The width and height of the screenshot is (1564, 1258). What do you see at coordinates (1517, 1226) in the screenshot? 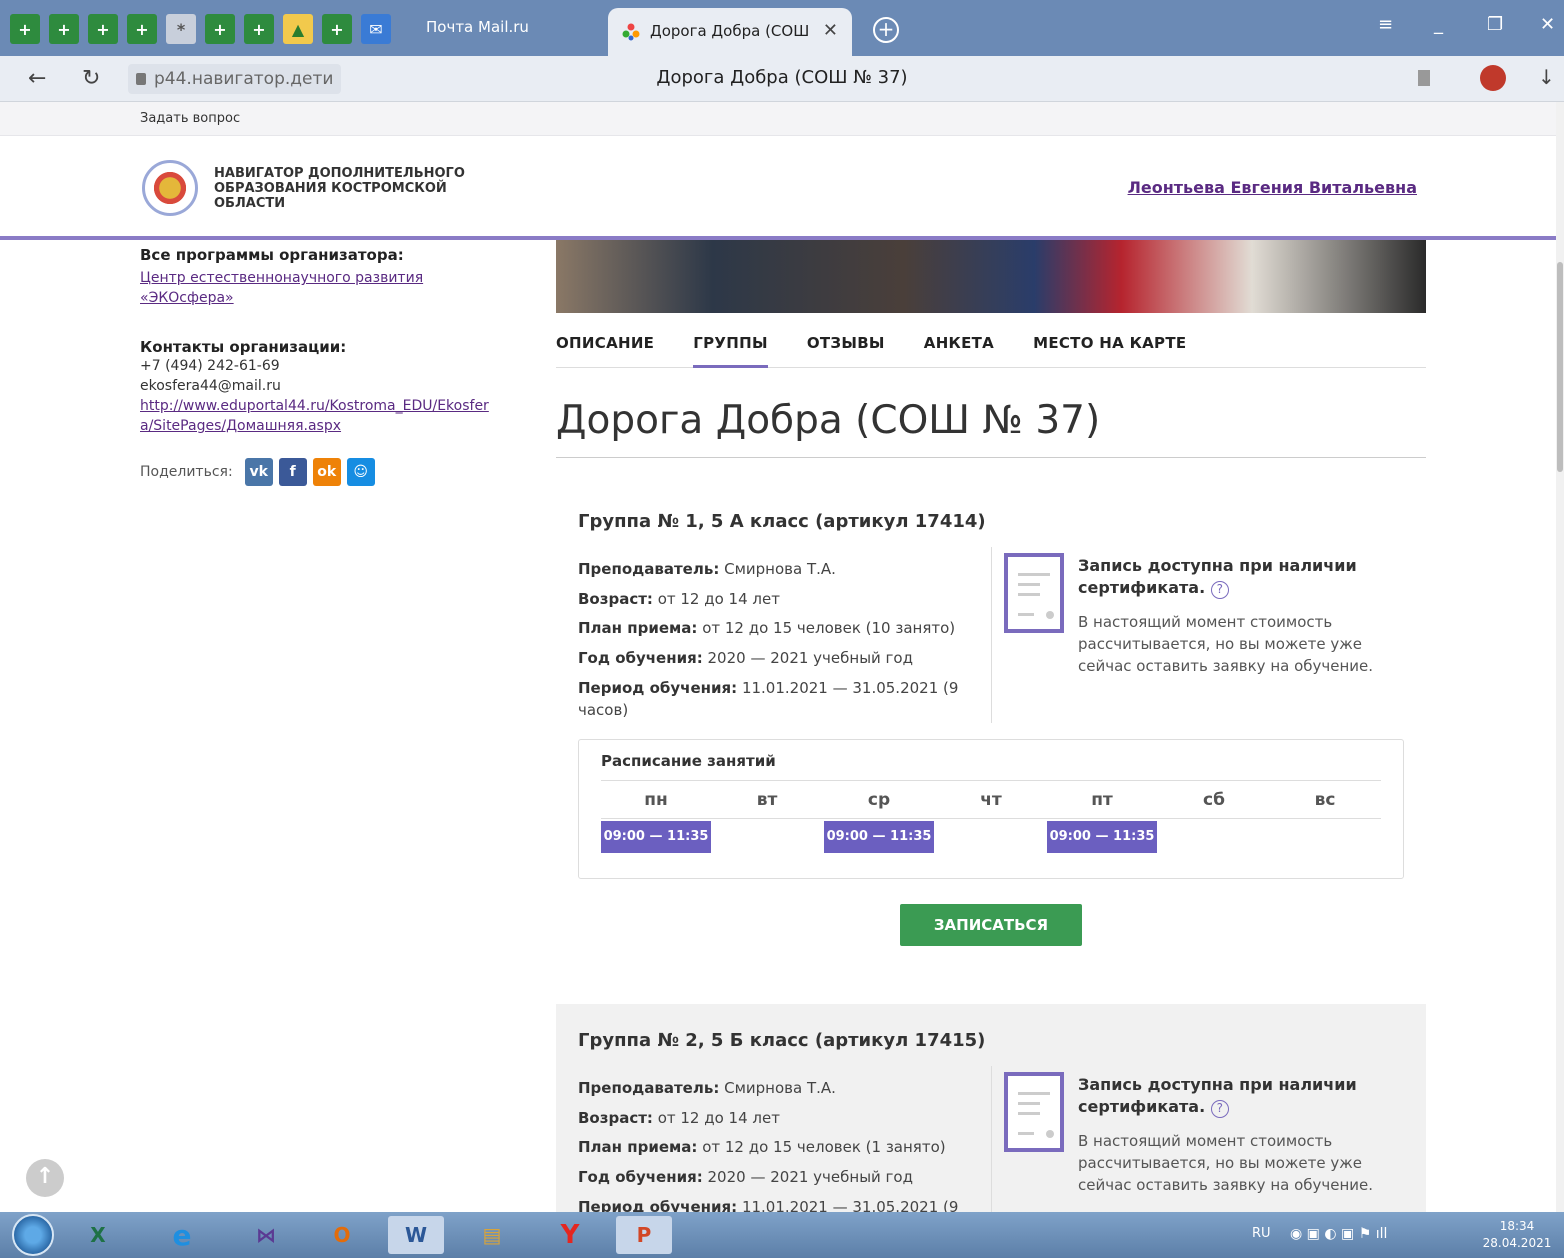
I see `clock-time: 18:34` at bounding box center [1517, 1226].